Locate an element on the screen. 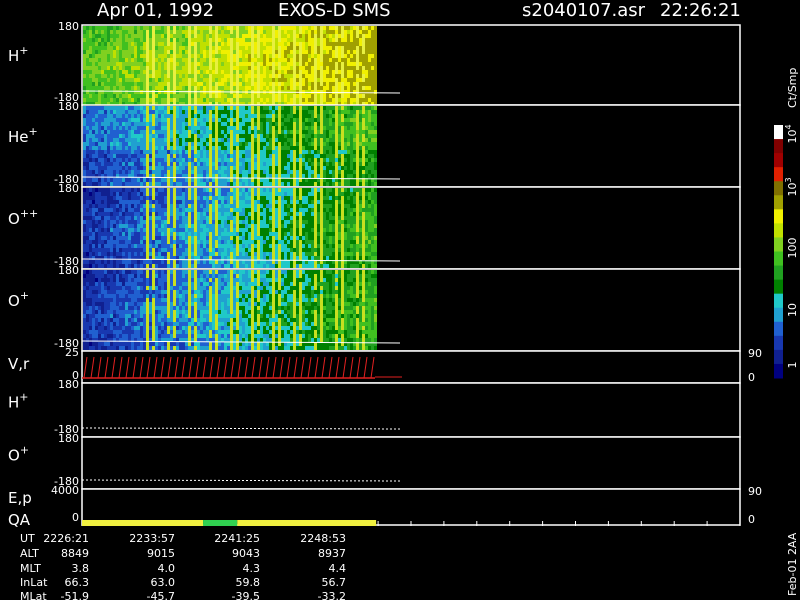 This screenshot has width=800, height=600. colorbar-tick: 1 is located at coordinates (792, 365).